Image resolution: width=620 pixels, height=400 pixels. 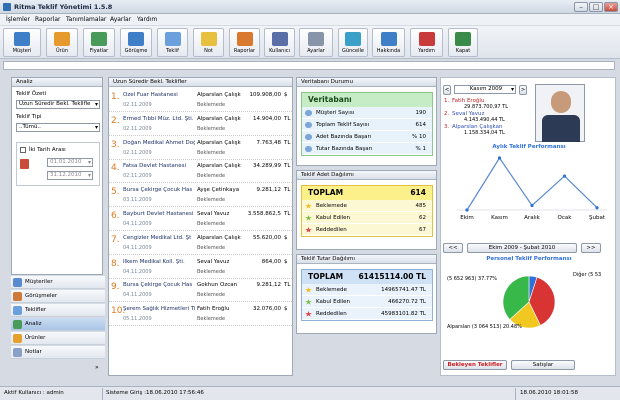 What do you see at coordinates (115, 216) in the screenshot?
I see `row-number: 6.` at bounding box center [115, 216].